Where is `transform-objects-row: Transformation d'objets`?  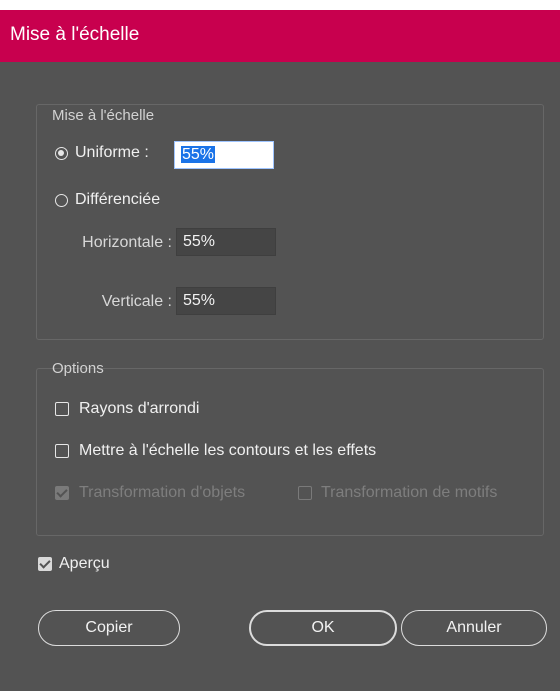 transform-objects-row: Transformation d'objets is located at coordinates (150, 493).